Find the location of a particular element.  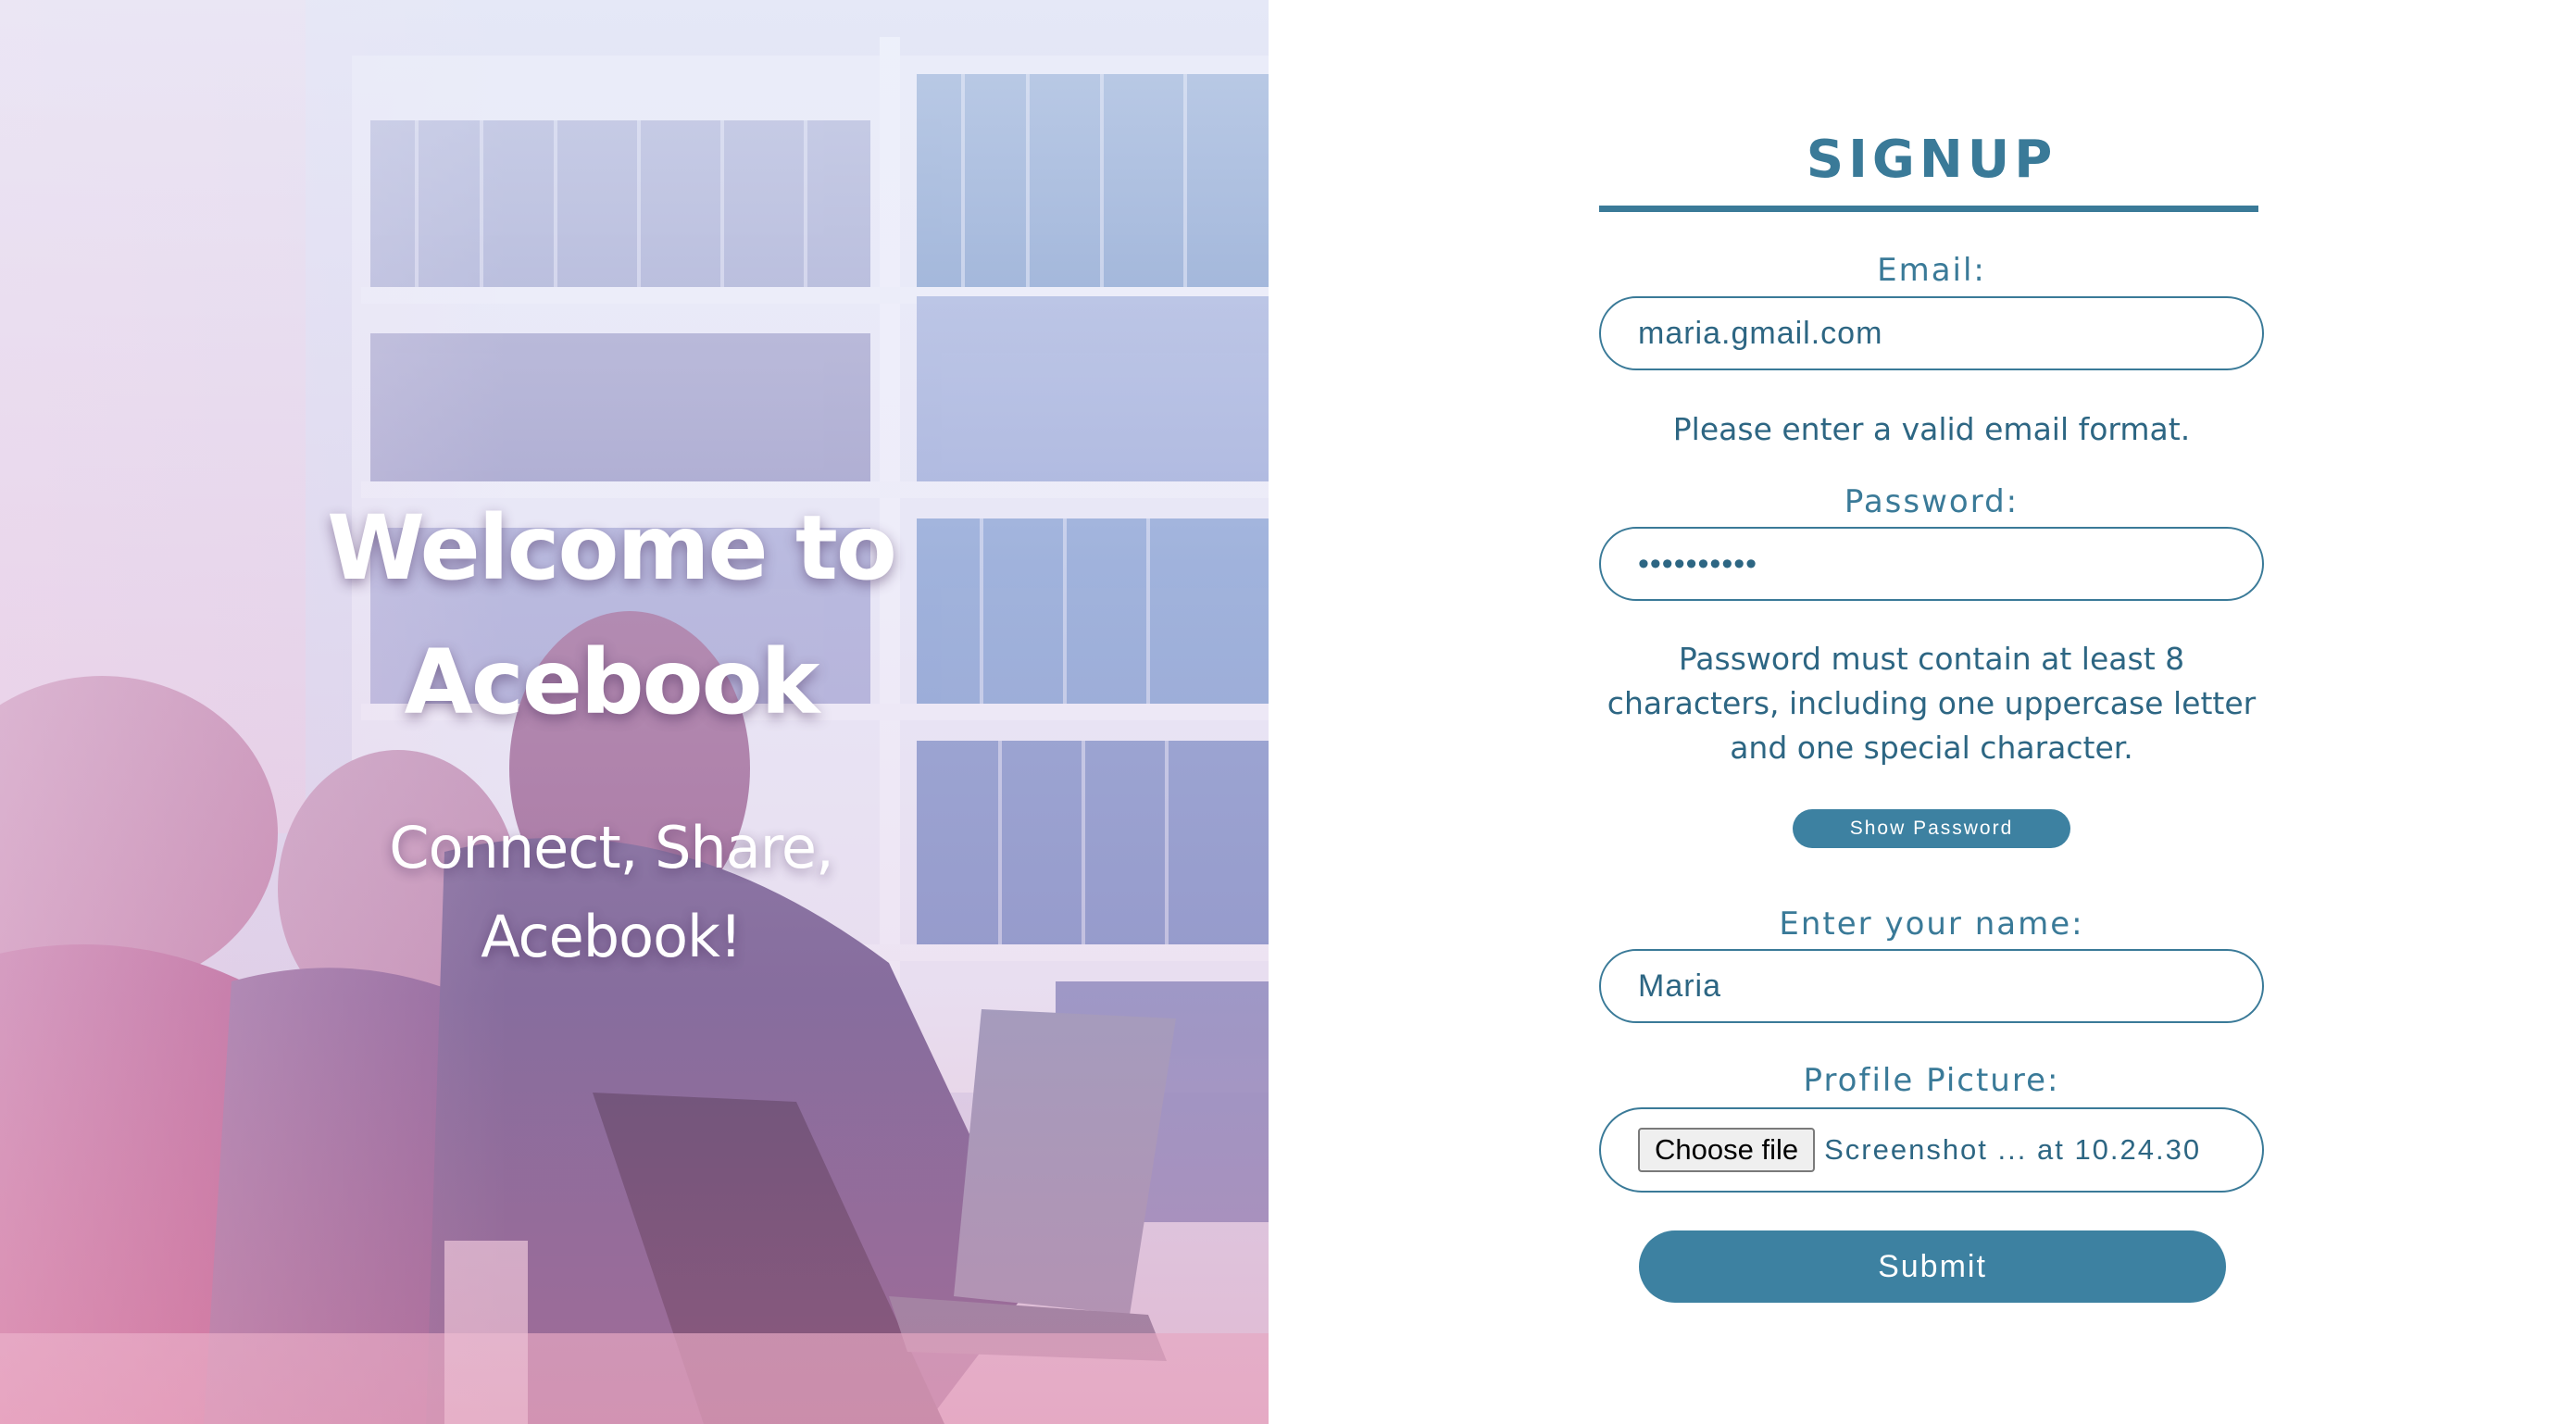

password-hint-line-3: and one special character. is located at coordinates (1932, 748).